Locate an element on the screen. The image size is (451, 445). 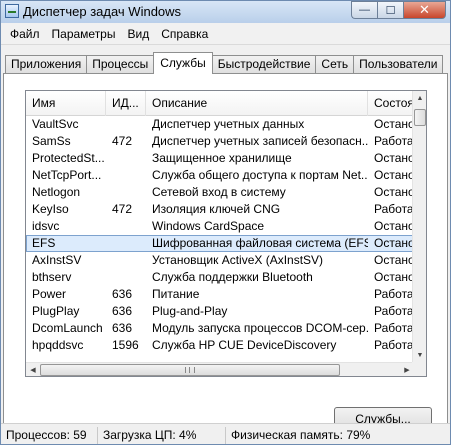
service-description: Установщик ActiveX (AxInstSV) is located at coordinates (238, 260).